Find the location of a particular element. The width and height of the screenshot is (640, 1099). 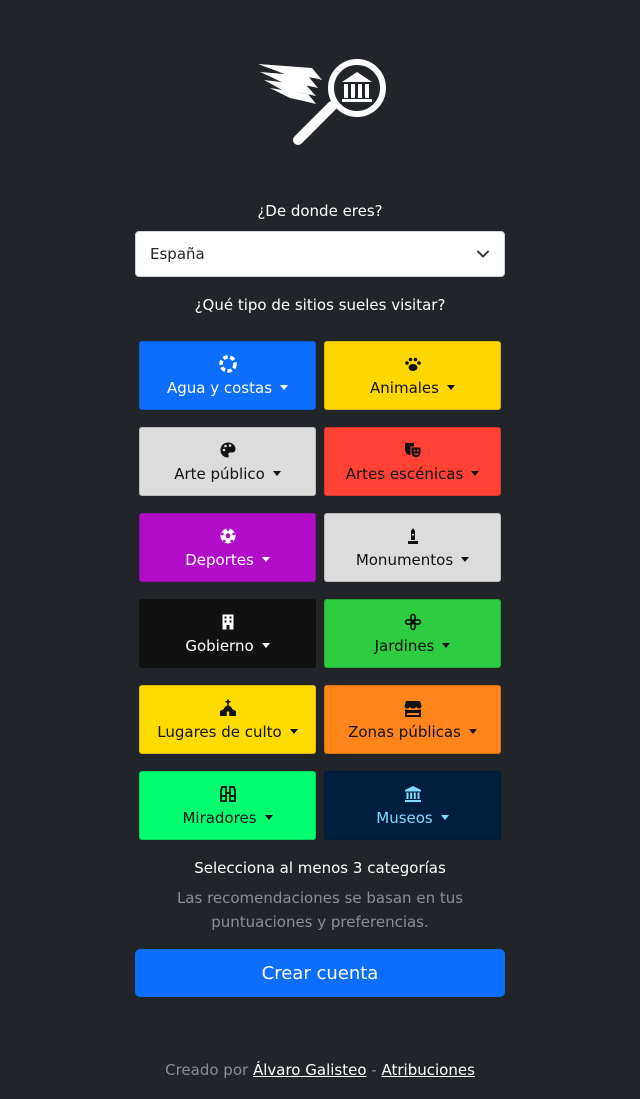

category-label: Museos is located at coordinates (404, 817).